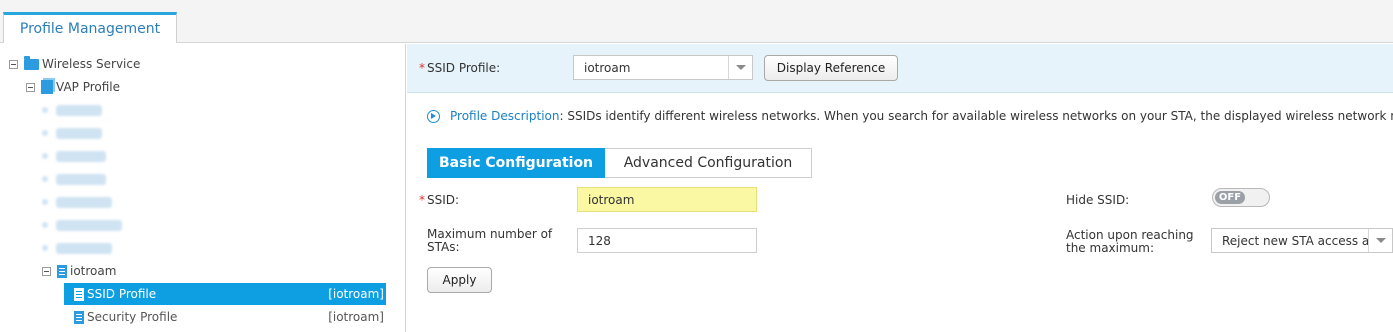  What do you see at coordinates (1130, 241) in the screenshot?
I see `max-action-label: Action upon reaching the maximum:` at bounding box center [1130, 241].